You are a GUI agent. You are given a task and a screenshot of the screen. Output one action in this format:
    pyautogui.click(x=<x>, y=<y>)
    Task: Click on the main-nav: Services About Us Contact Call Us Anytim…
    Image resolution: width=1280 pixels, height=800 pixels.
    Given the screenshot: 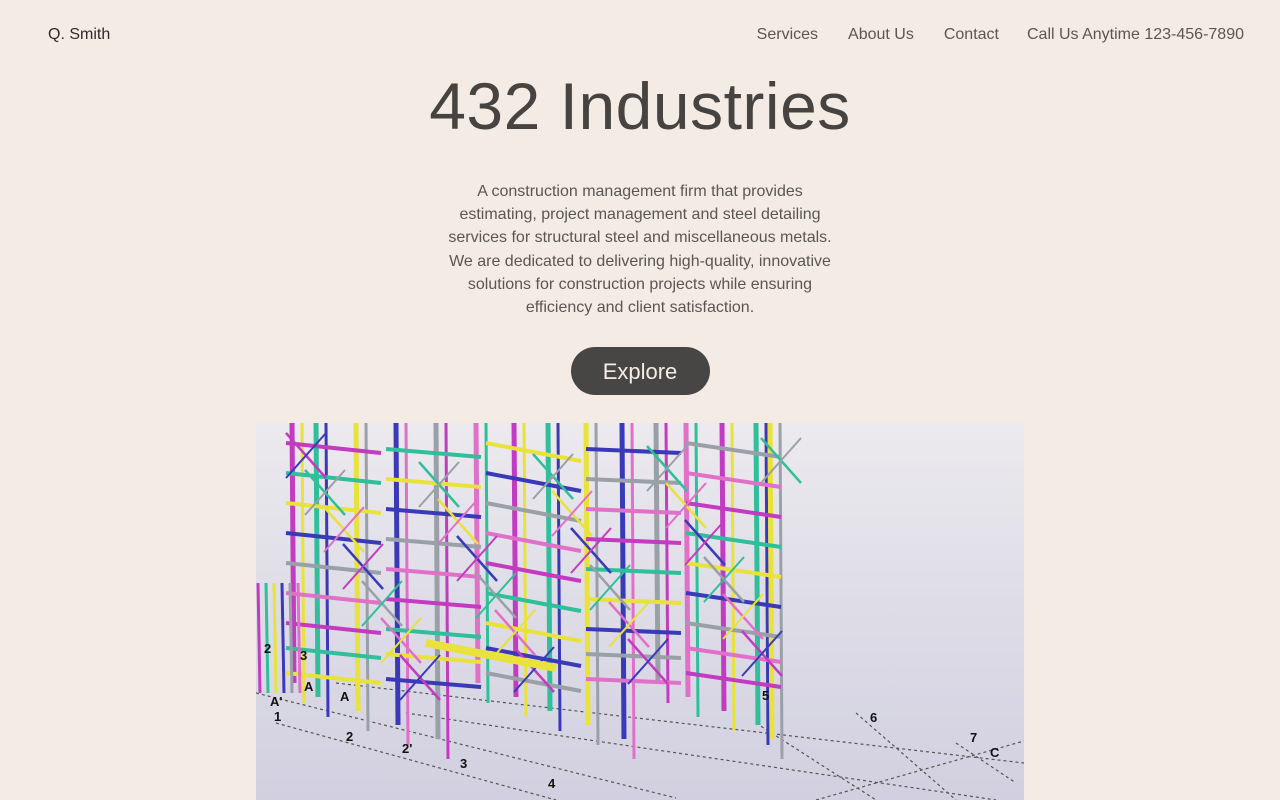 What is the action you would take?
    pyautogui.click(x=985, y=35)
    